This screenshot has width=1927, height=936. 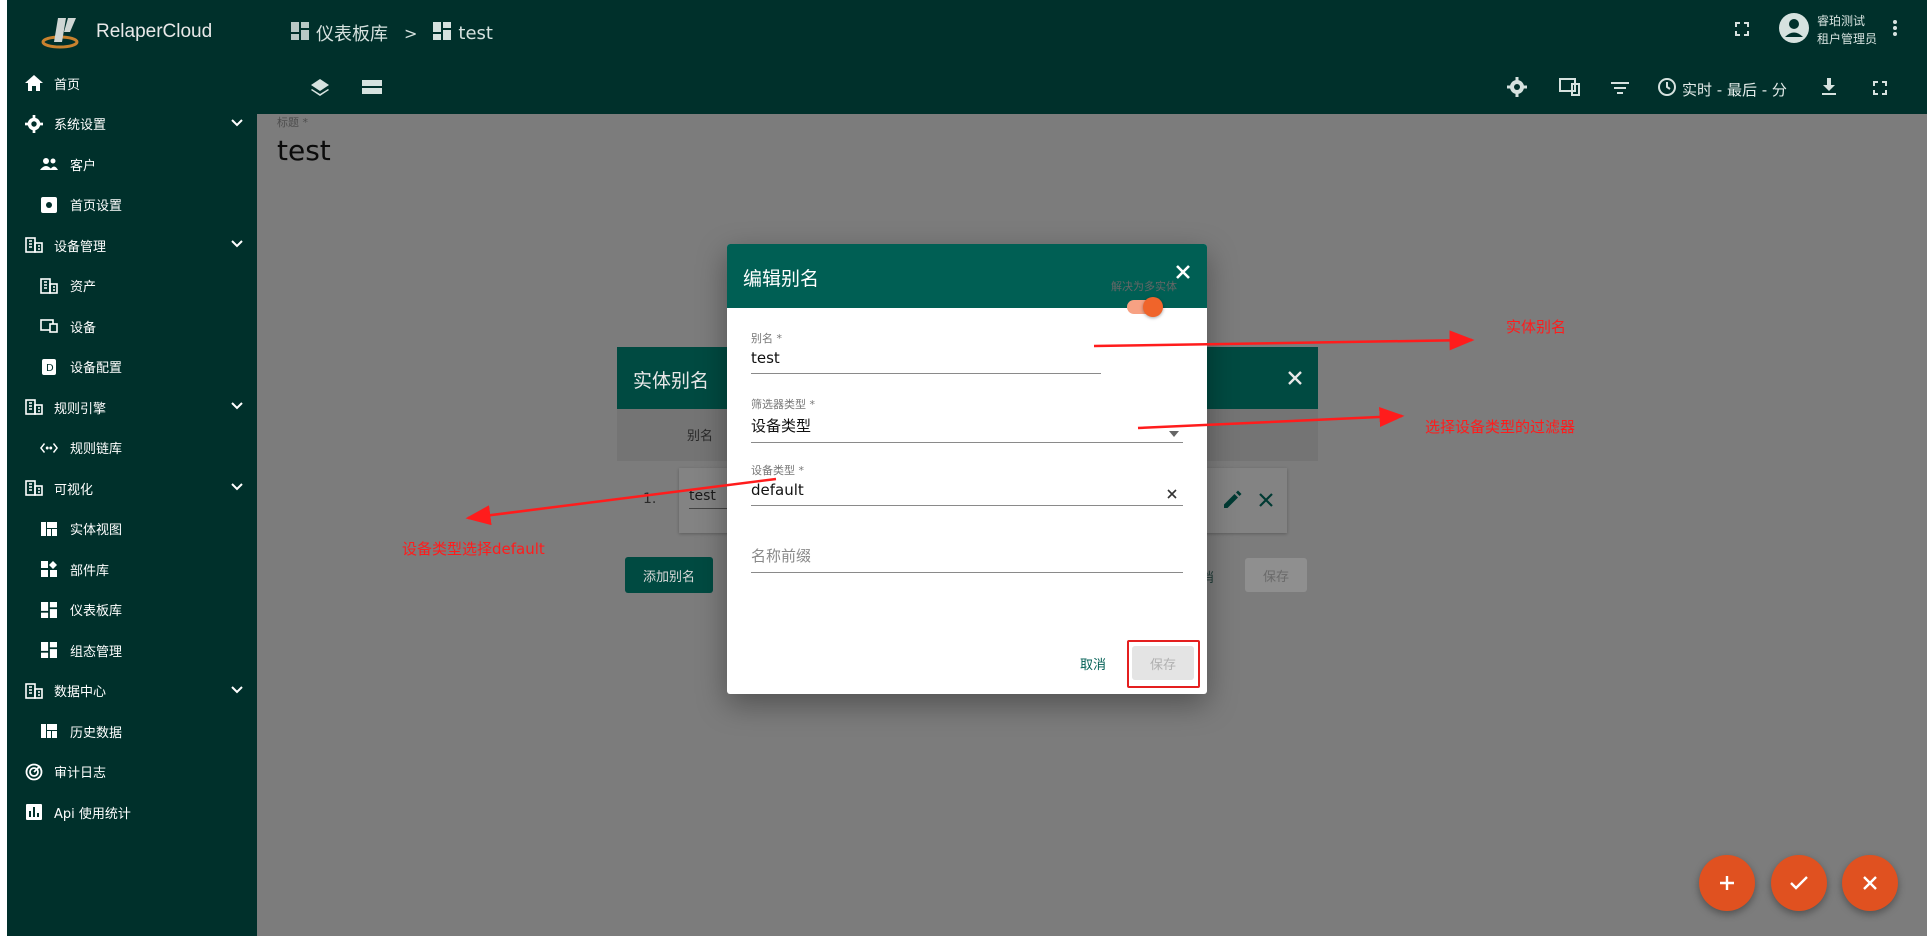 I want to click on alias-field: 别名 * test, so click(x=926, y=352).